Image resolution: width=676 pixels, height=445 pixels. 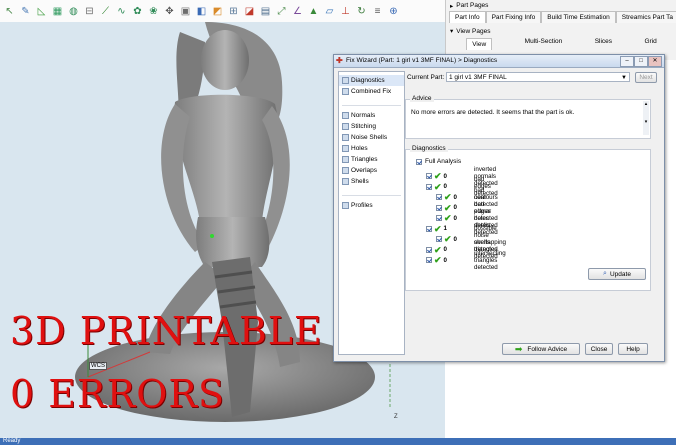 What do you see at coordinates (438, 161) in the screenshot?
I see `full-analysis-checkbox: Full Analysis` at bounding box center [438, 161].